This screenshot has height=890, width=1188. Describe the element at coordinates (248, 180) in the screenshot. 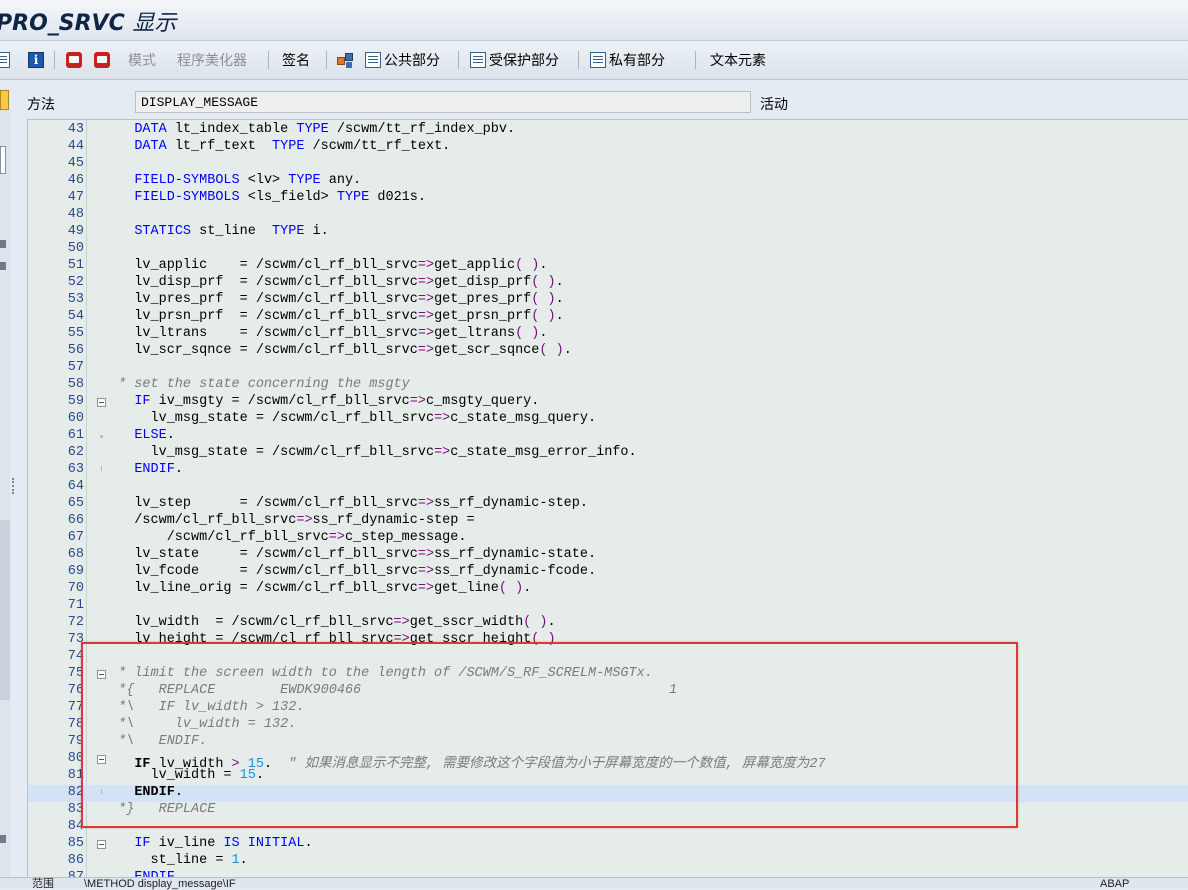

I see `code-text: FIELD-SYMBOLS <lv> TYPE any.` at that location.